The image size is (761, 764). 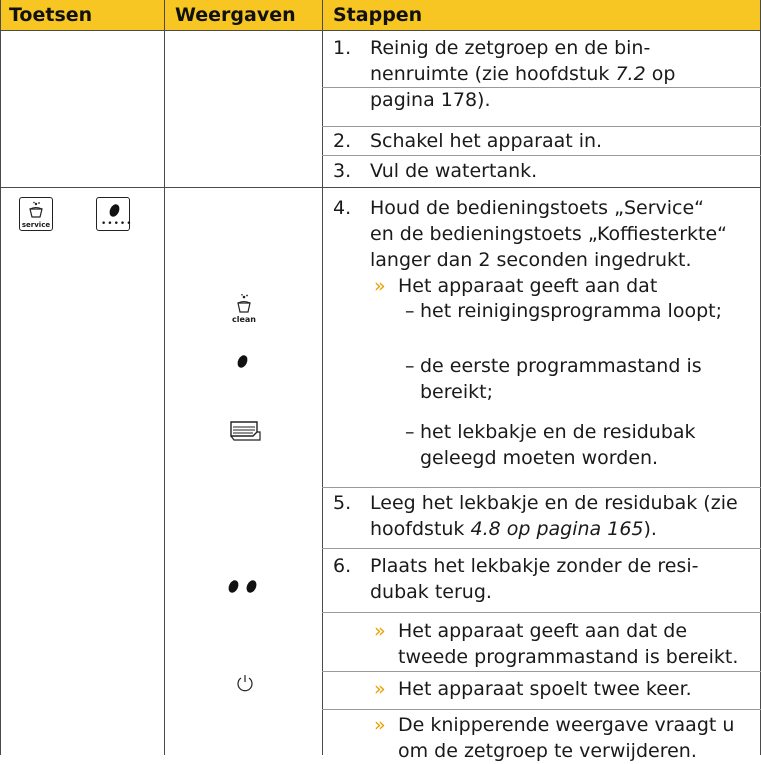 What do you see at coordinates (549, 234) in the screenshot?
I see `step-text: en de bedieningstoets „Koffiesterkte“` at bounding box center [549, 234].